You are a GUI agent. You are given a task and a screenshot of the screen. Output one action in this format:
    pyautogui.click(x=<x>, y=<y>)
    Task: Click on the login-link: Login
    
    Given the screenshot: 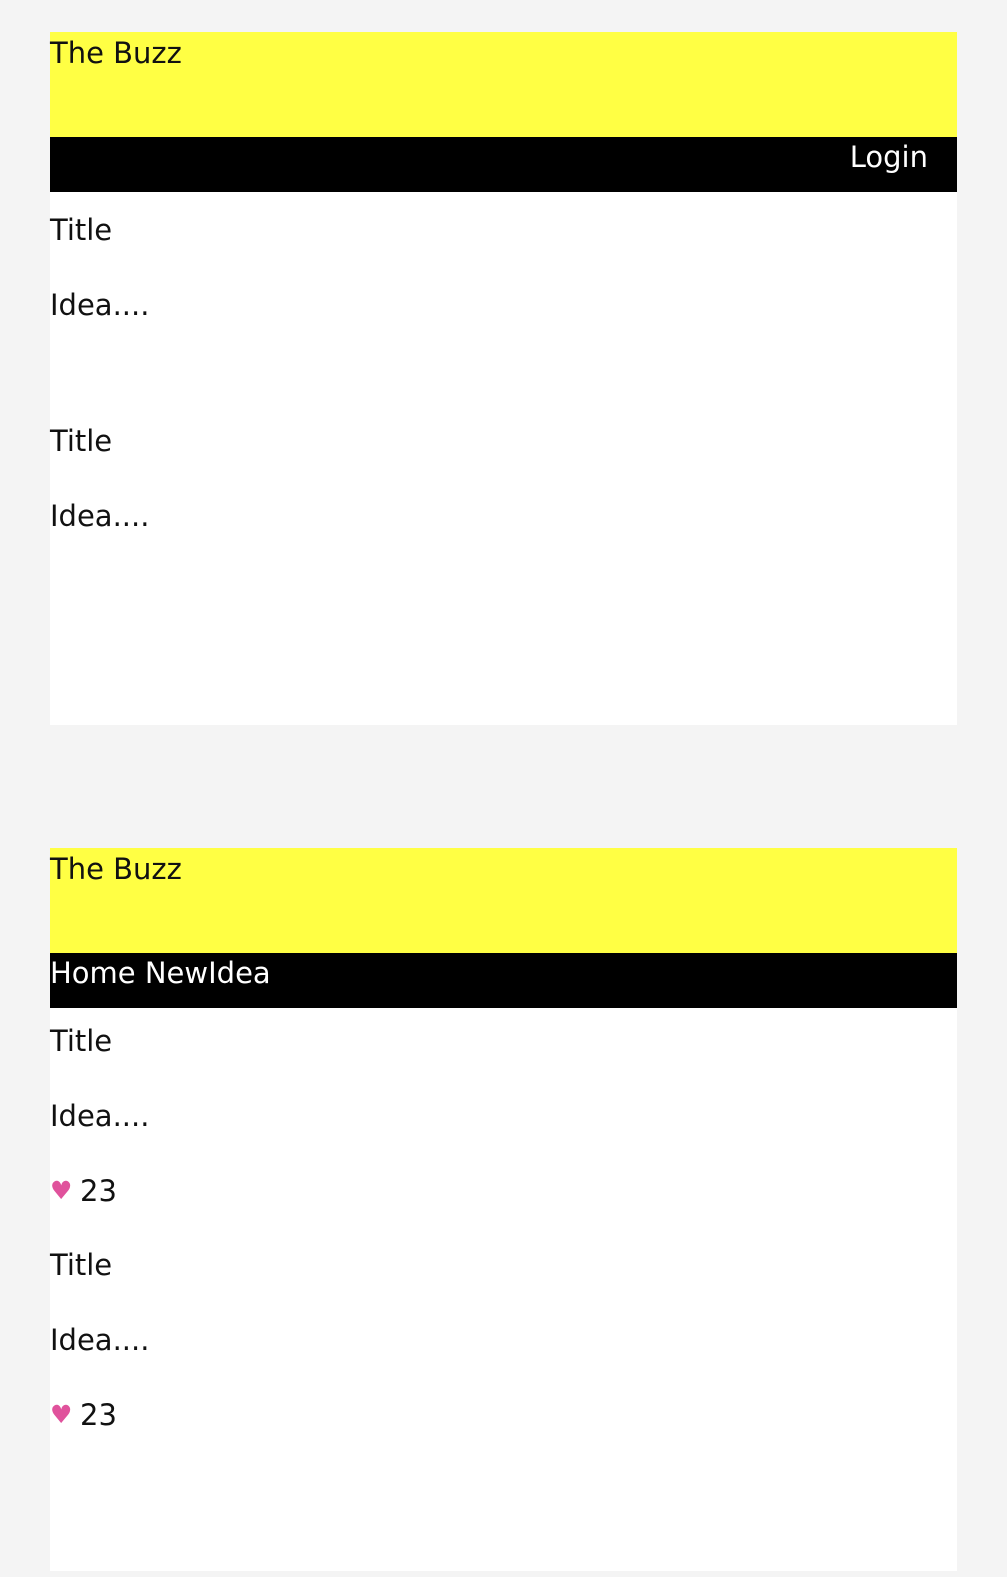 What is the action you would take?
    pyautogui.click(x=889, y=157)
    